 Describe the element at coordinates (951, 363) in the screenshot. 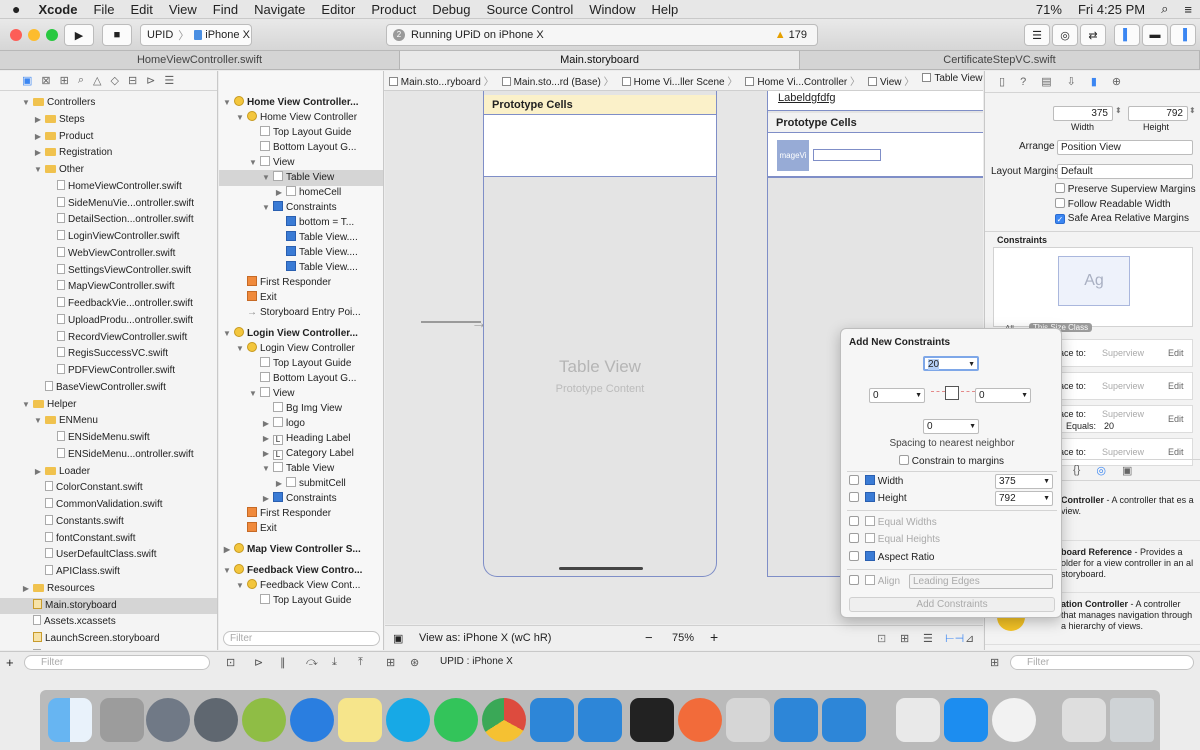

I see `top-spacing-field: 20 ▼` at that location.